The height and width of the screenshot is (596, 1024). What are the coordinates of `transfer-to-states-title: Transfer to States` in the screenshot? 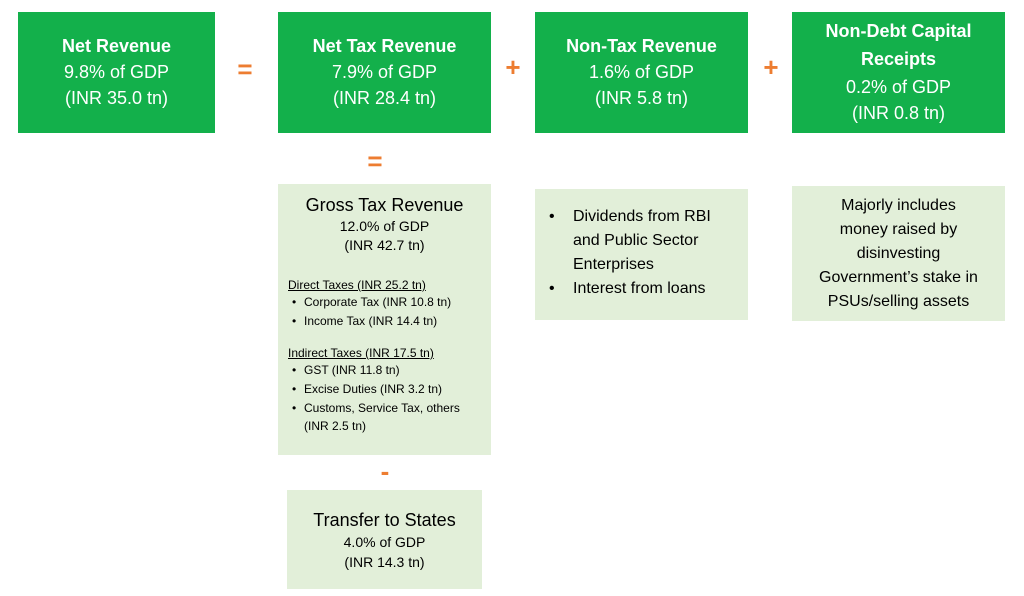 It's located at (384, 520).